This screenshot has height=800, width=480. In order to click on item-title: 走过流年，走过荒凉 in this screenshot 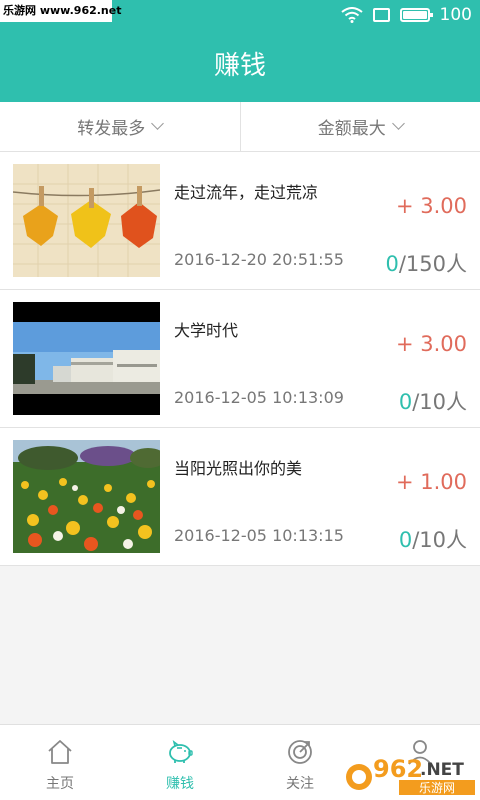, I will do `click(246, 192)`.